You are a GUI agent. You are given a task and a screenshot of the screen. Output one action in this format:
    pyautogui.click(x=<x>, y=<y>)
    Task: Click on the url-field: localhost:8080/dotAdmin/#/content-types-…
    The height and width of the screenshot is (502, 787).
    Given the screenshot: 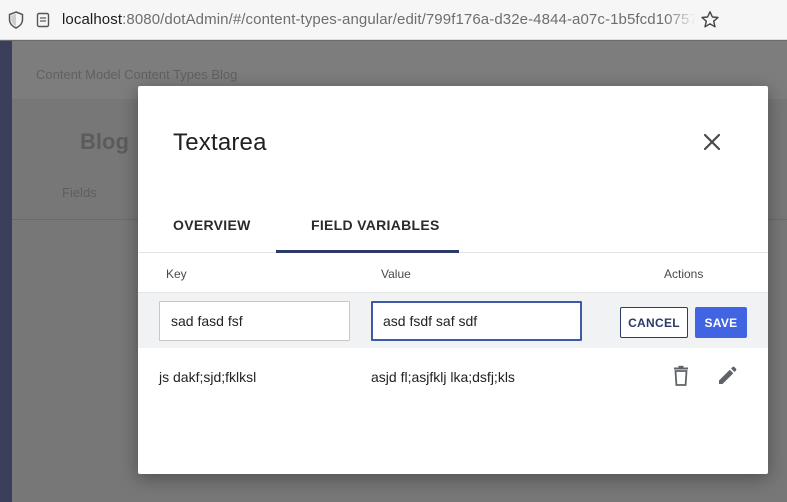 What is the action you would take?
    pyautogui.click(x=379, y=20)
    